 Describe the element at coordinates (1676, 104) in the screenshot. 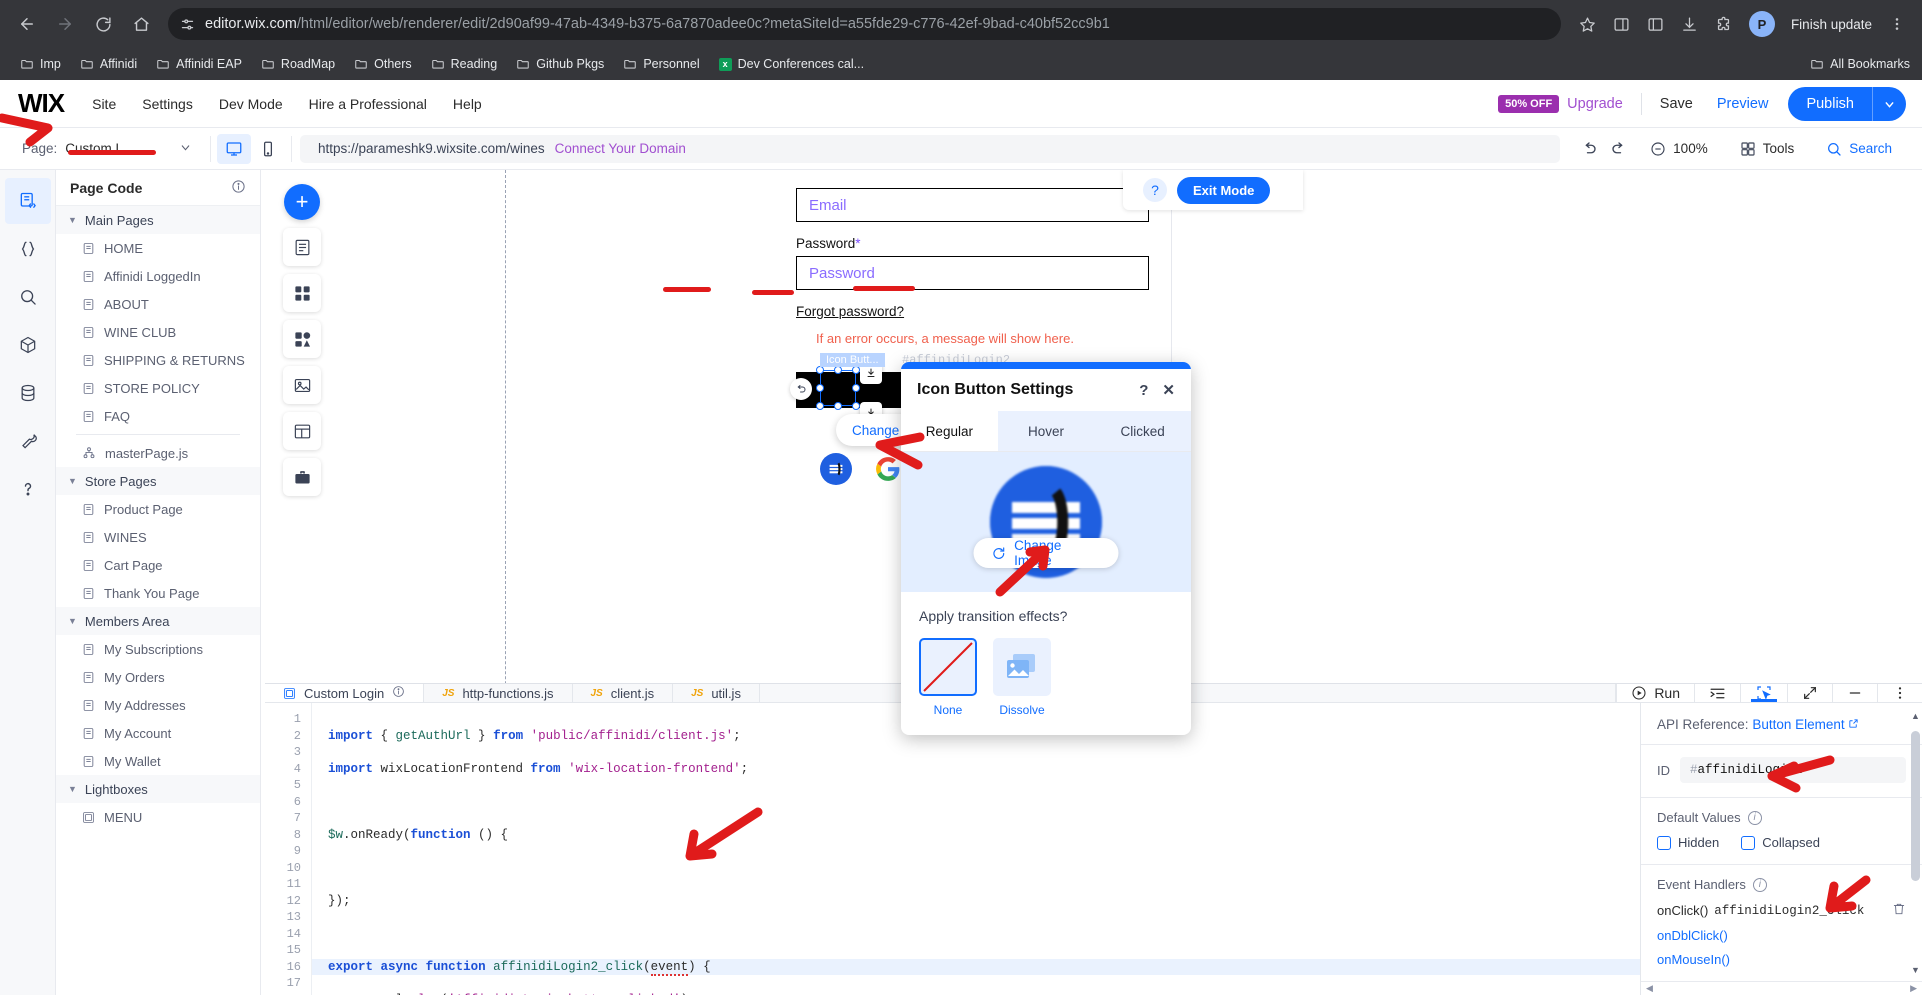

I see `save-button: Save` at that location.